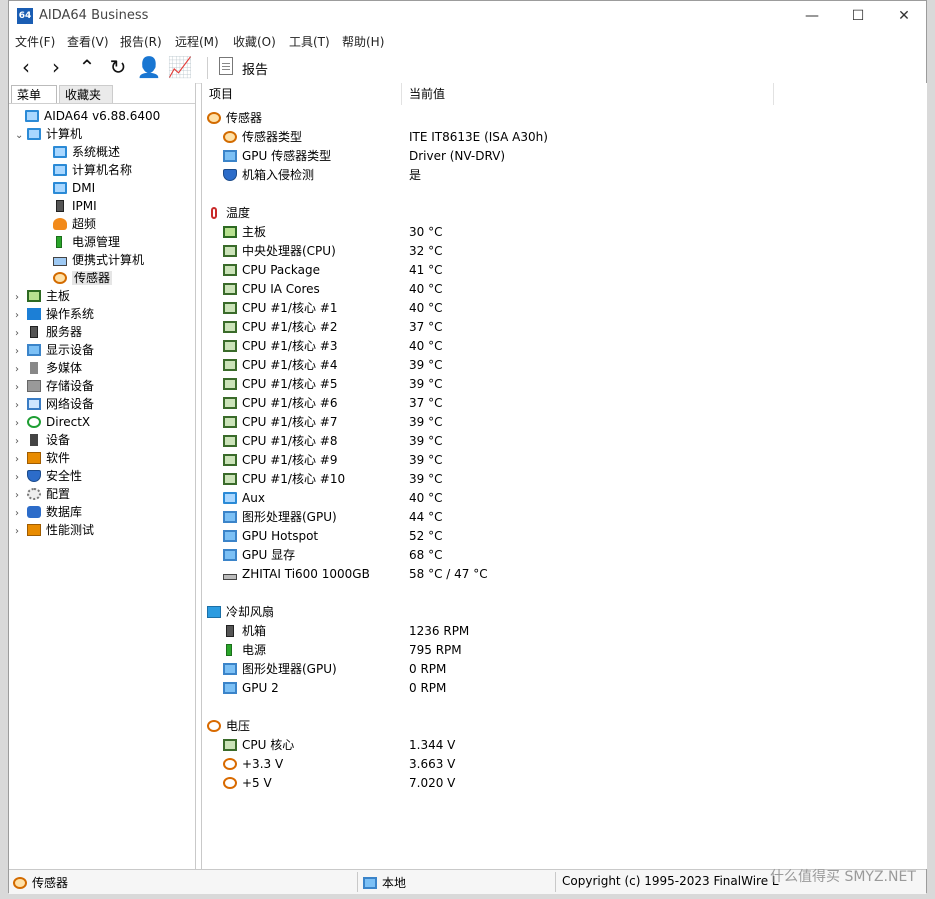 The image size is (935, 899). I want to click on minimize-button: —, so click(812, 16).